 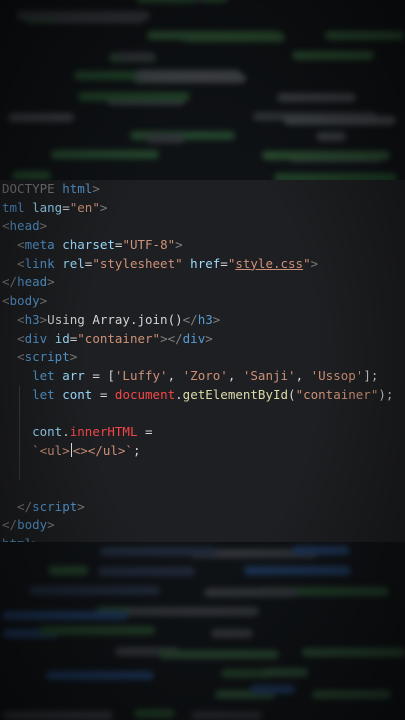 What do you see at coordinates (337, 375) in the screenshot?
I see `code-token: 'Ussop'` at bounding box center [337, 375].